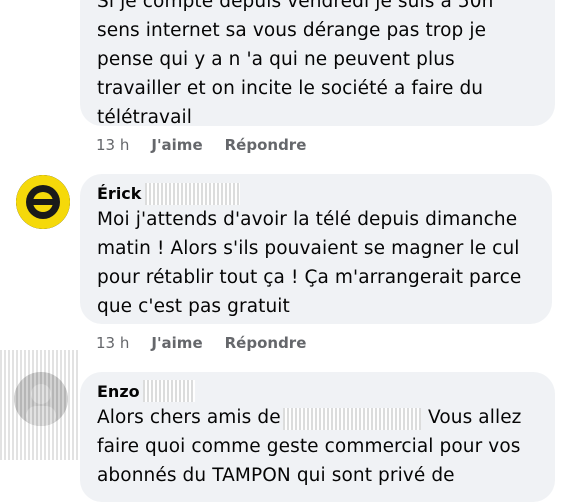 This screenshot has height=502, width=579. I want to click on comment-author-2: Érick, so click(119, 193).